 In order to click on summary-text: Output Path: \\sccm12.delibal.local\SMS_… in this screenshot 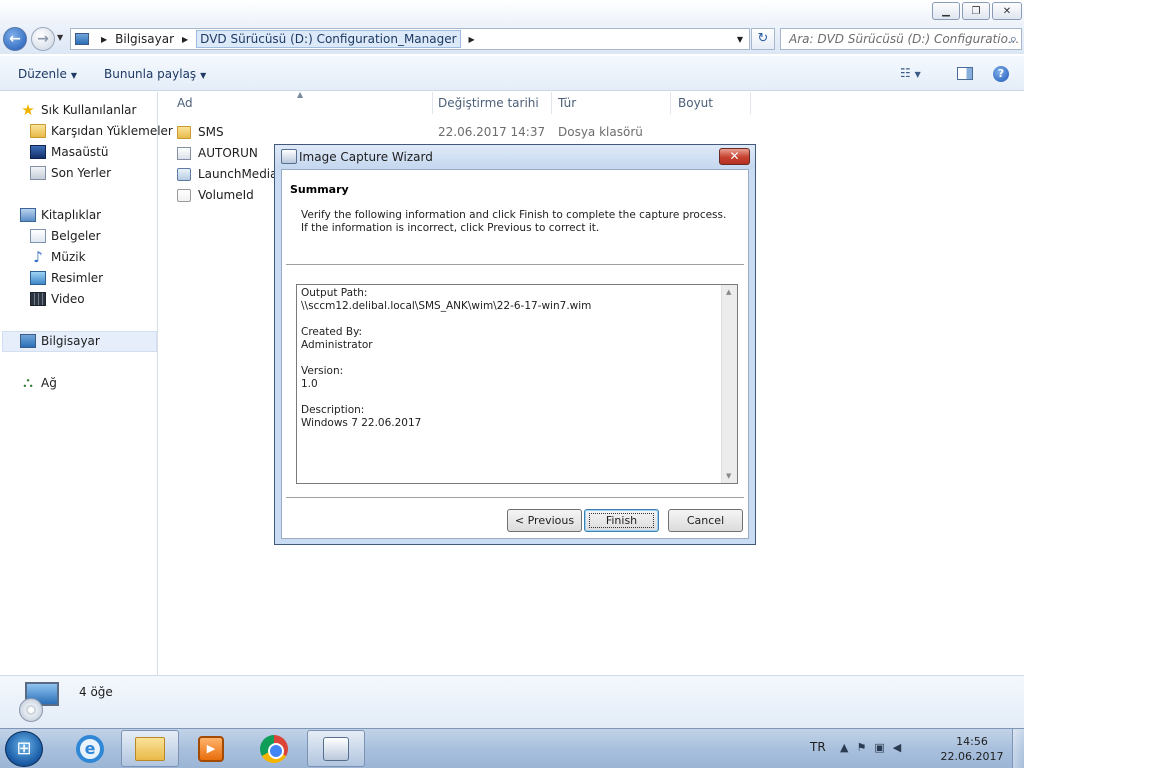, I will do `click(510, 358)`.